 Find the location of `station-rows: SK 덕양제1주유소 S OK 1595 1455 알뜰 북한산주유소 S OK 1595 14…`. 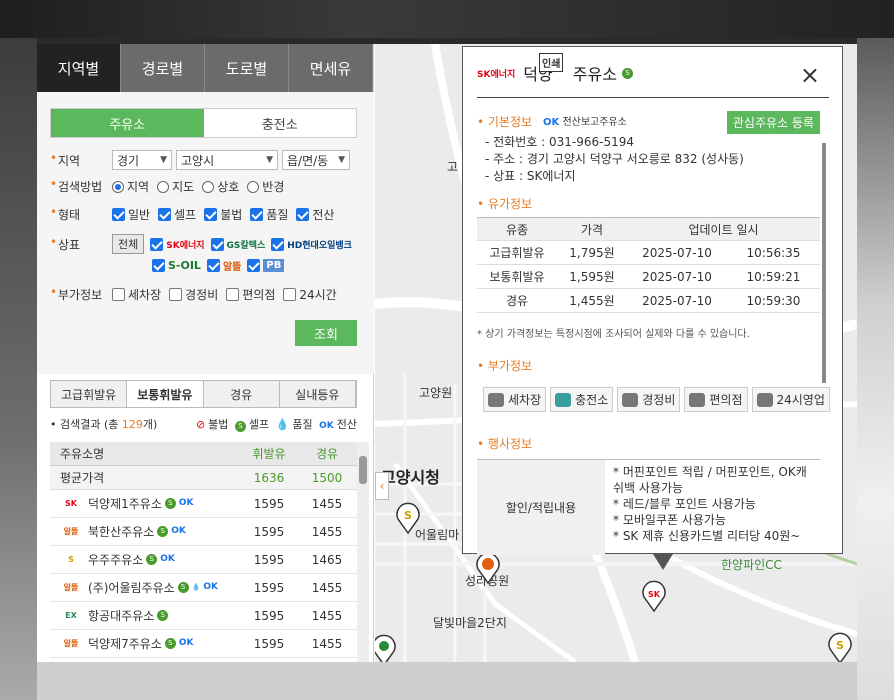

station-rows: SK 덕양제1주유소 S OK 1595 1455 알뜰 북한산주유소 S OK 1595 14… is located at coordinates (203, 574).